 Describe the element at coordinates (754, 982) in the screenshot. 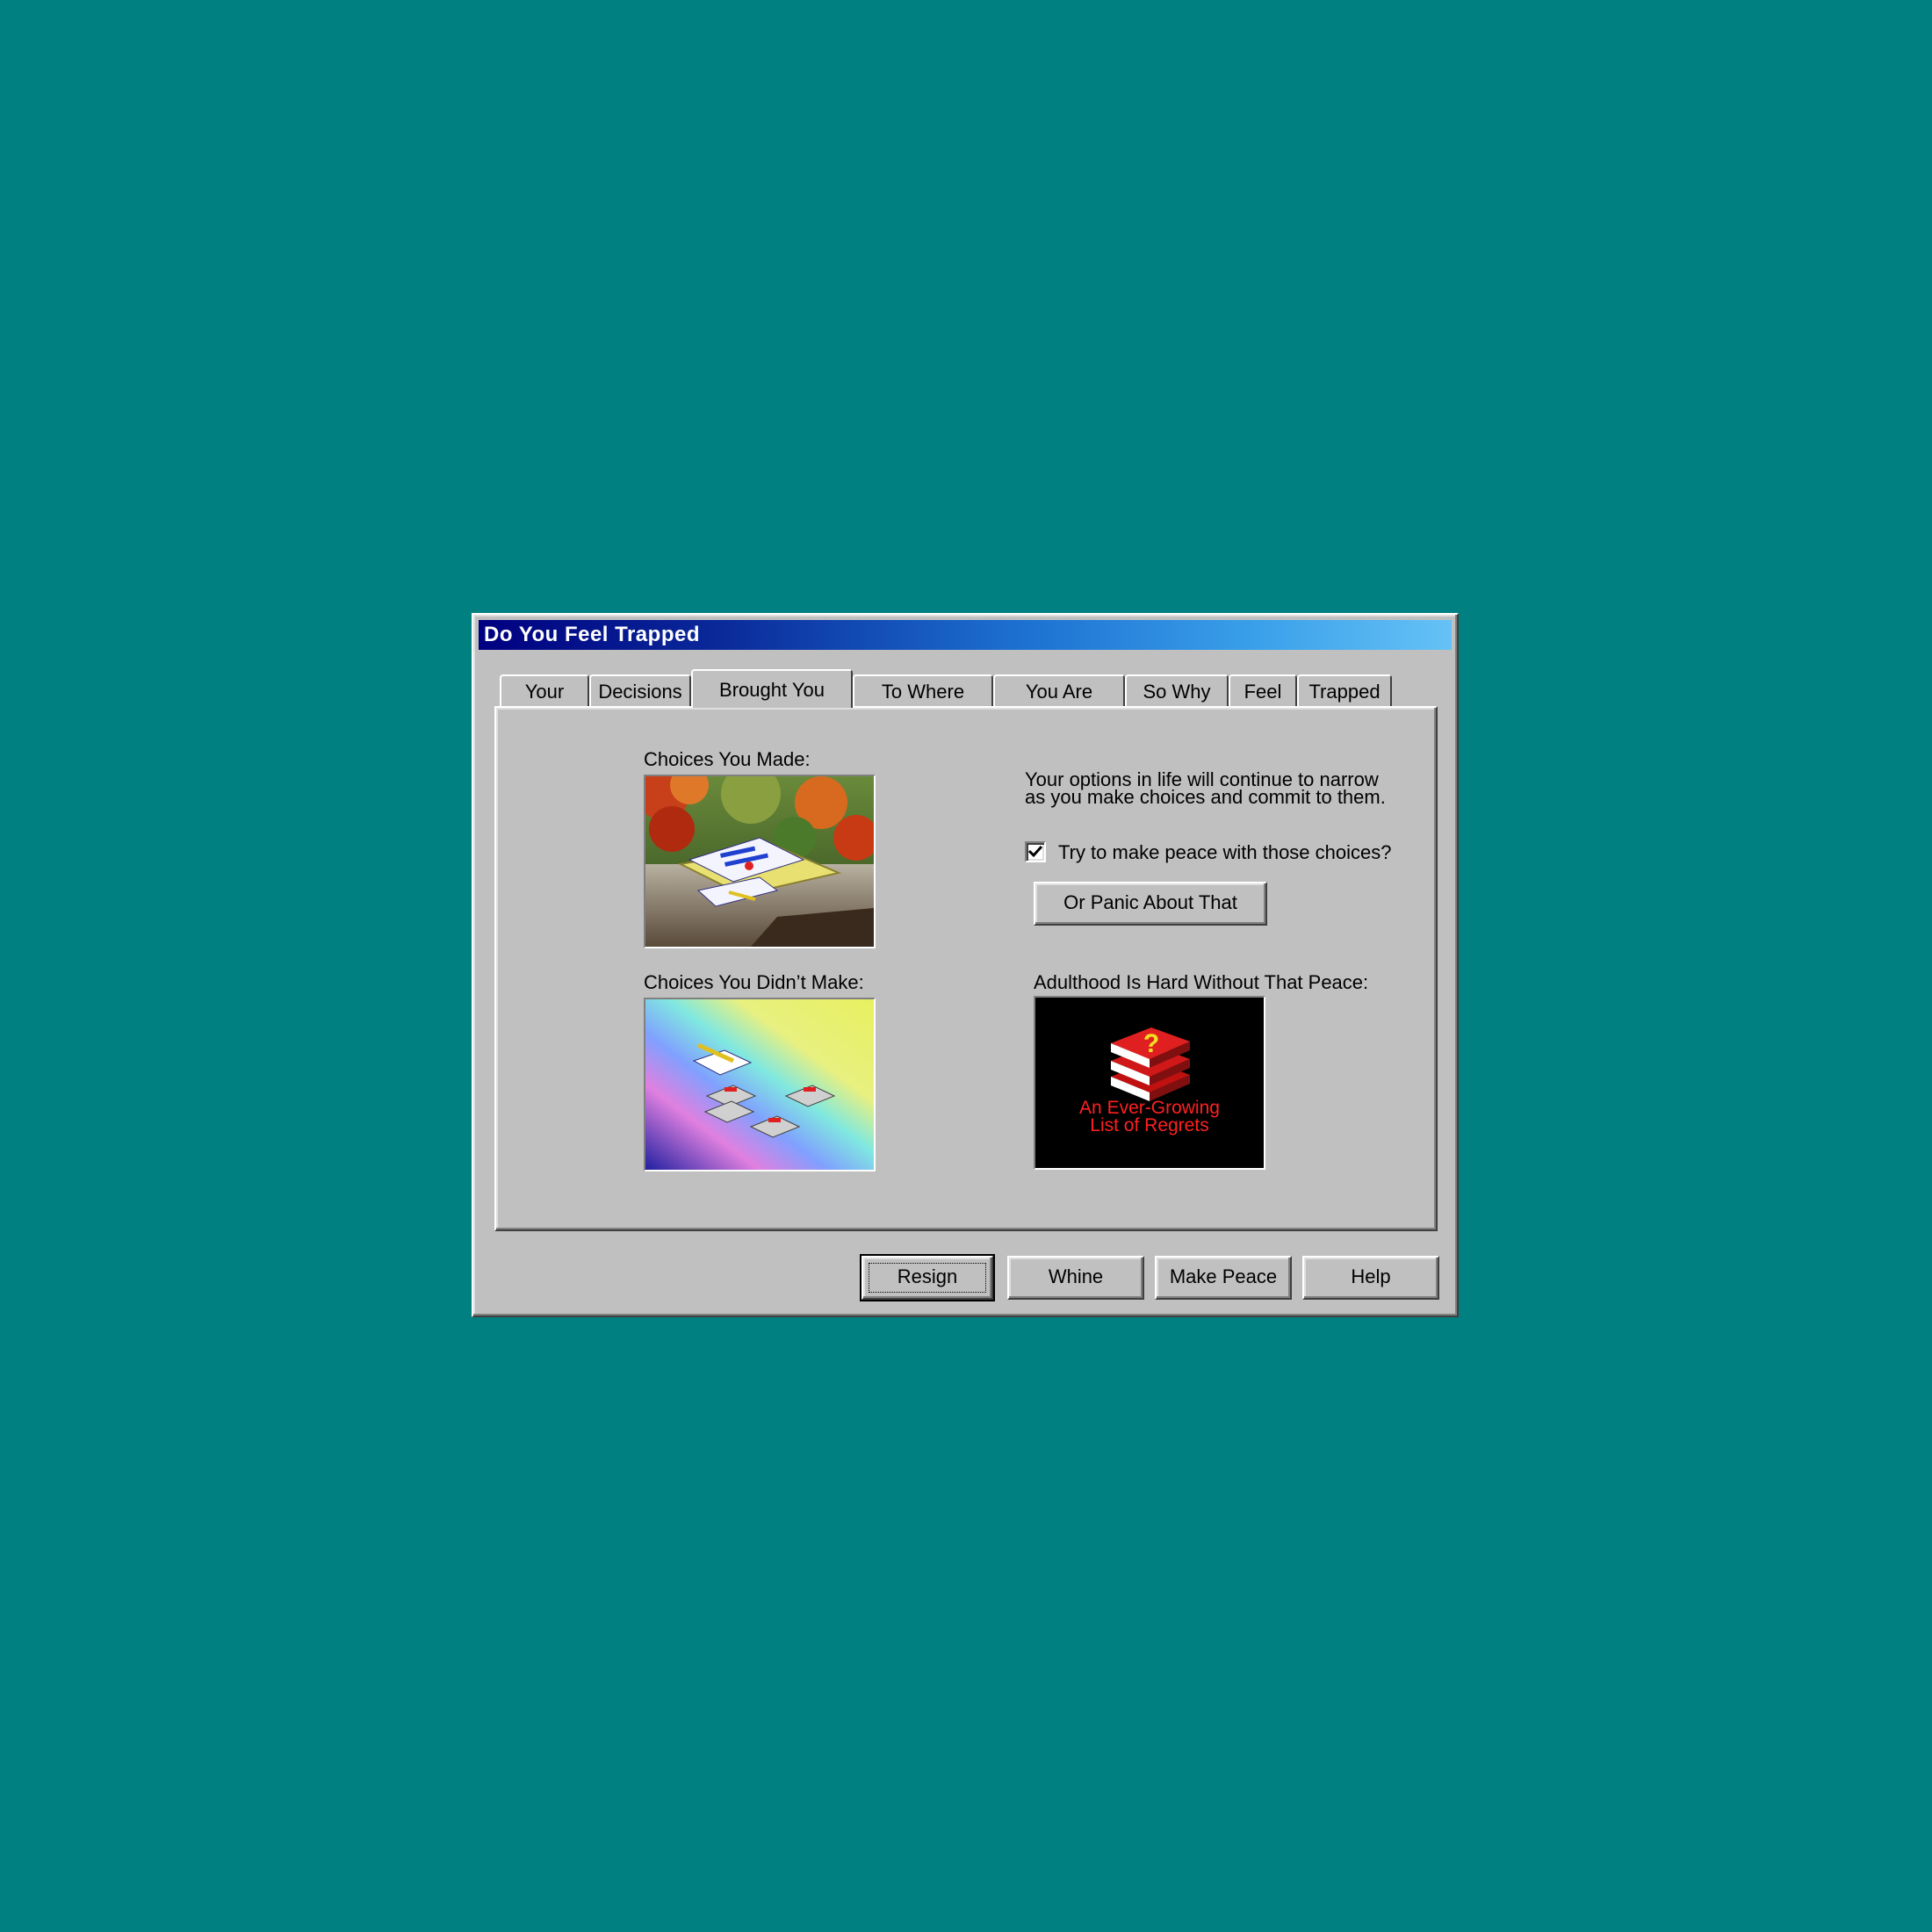

I see `choices-not-made-label: Choices You Didn’t Make:` at that location.